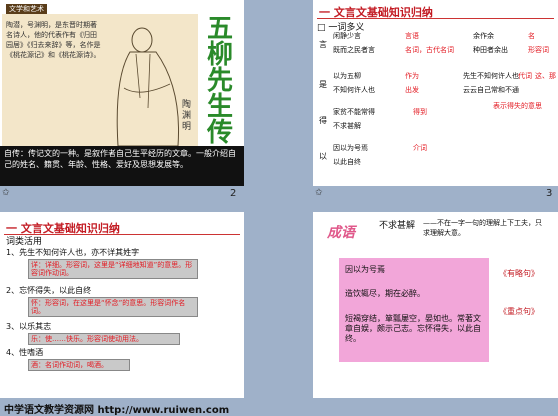 This screenshot has width=558, height=416. What do you see at coordinates (490, 50) in the screenshot?
I see `row-yan-d: 种田者余出` at bounding box center [490, 50].